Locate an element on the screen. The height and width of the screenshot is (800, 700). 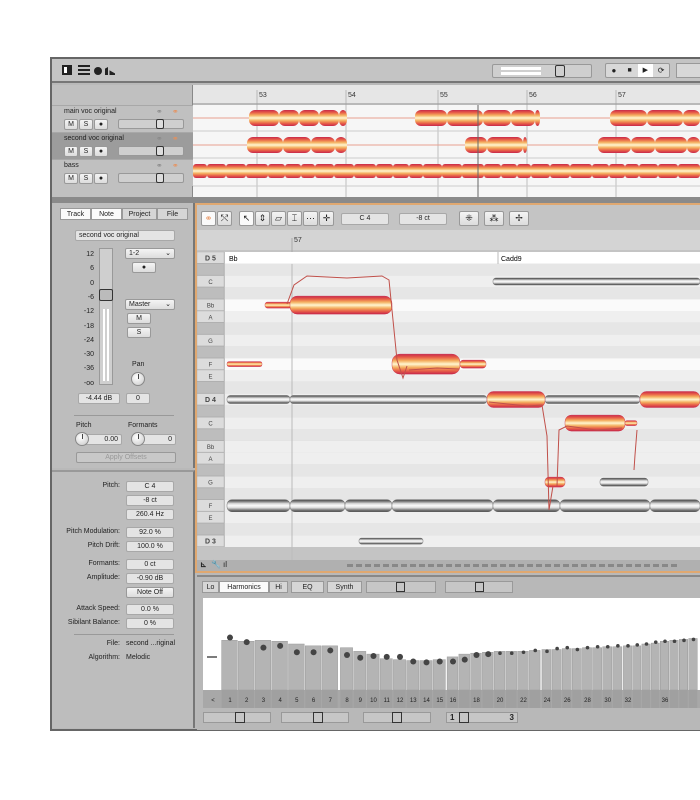
tab-track: Track is located at coordinates (75, 214).